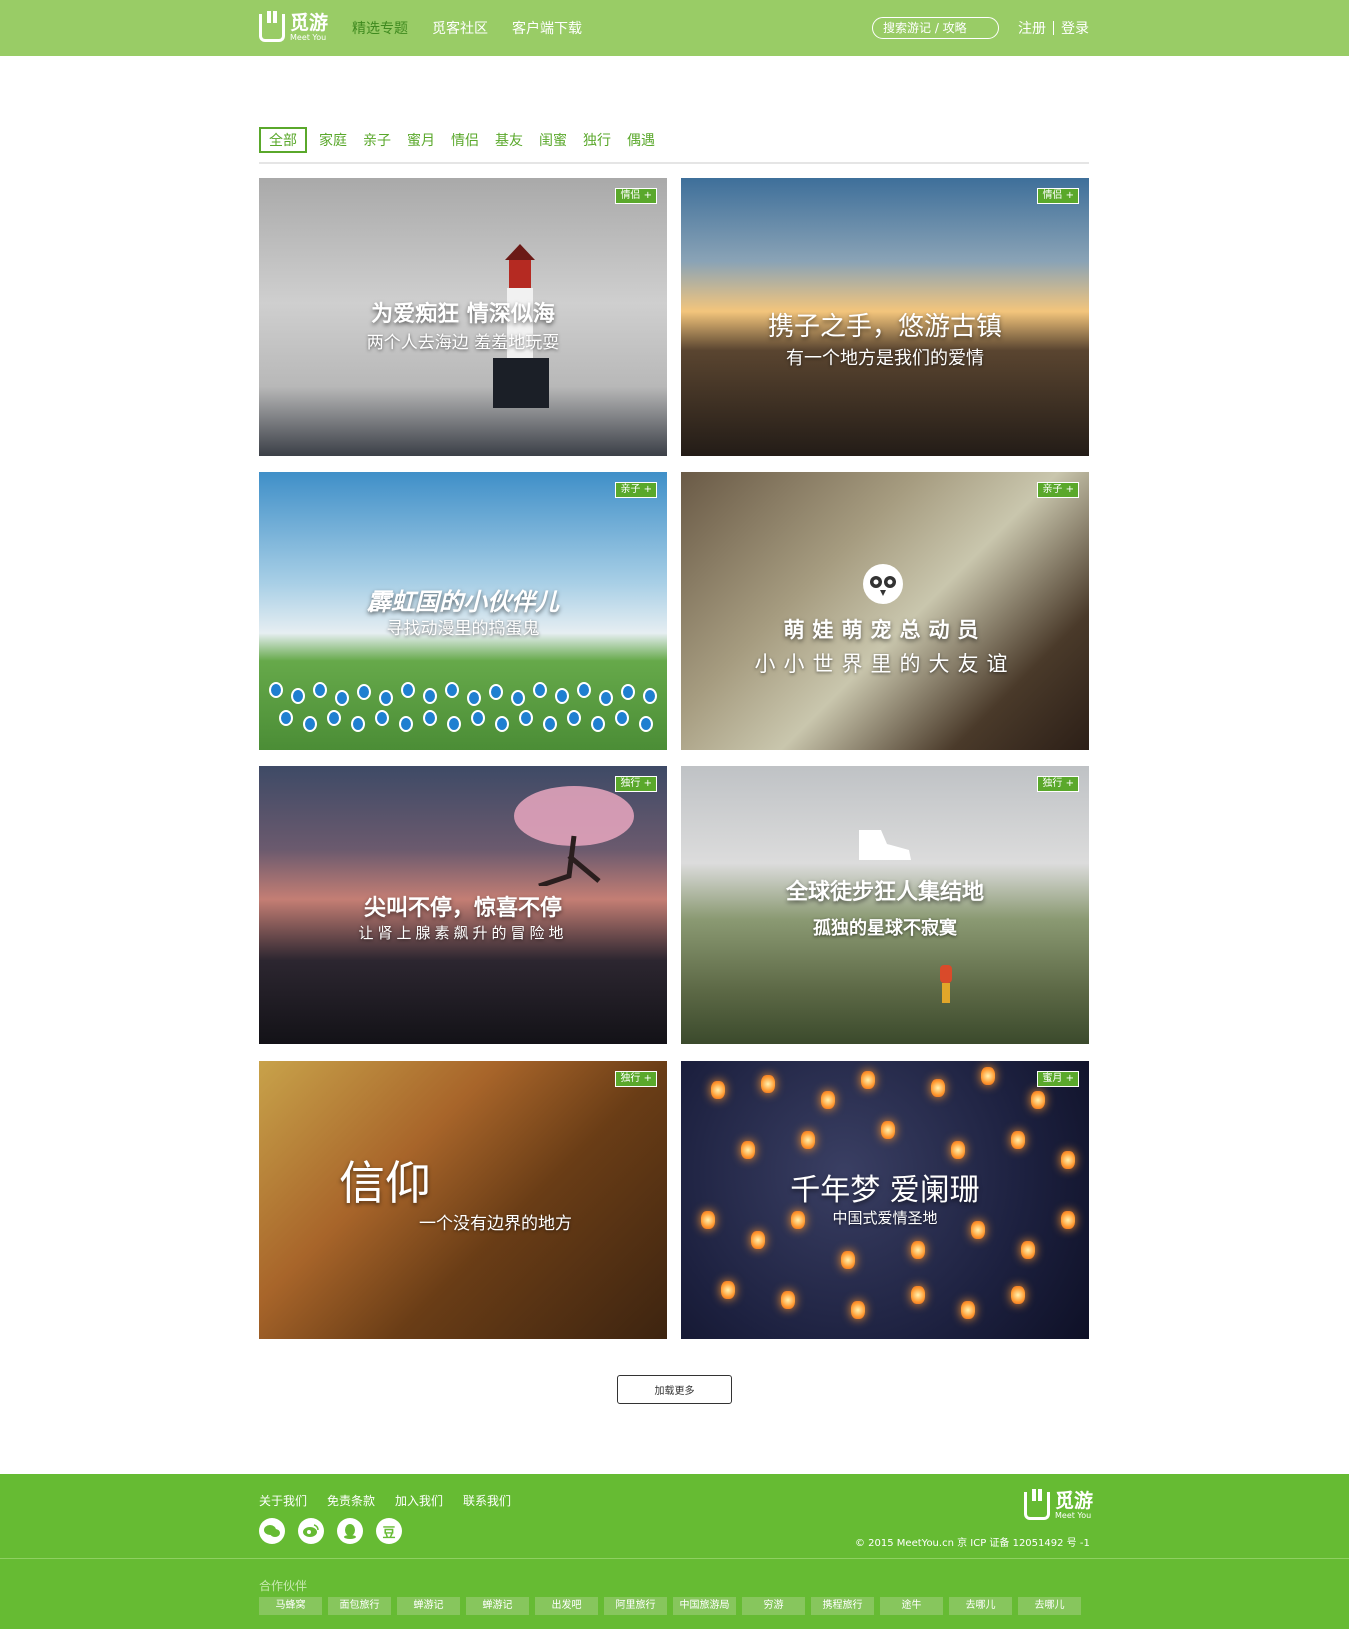 The height and width of the screenshot is (1629, 1349). What do you see at coordinates (463, 933) in the screenshot?
I see `card-subtitle: 让肾上腺素飙升的冒险地` at bounding box center [463, 933].